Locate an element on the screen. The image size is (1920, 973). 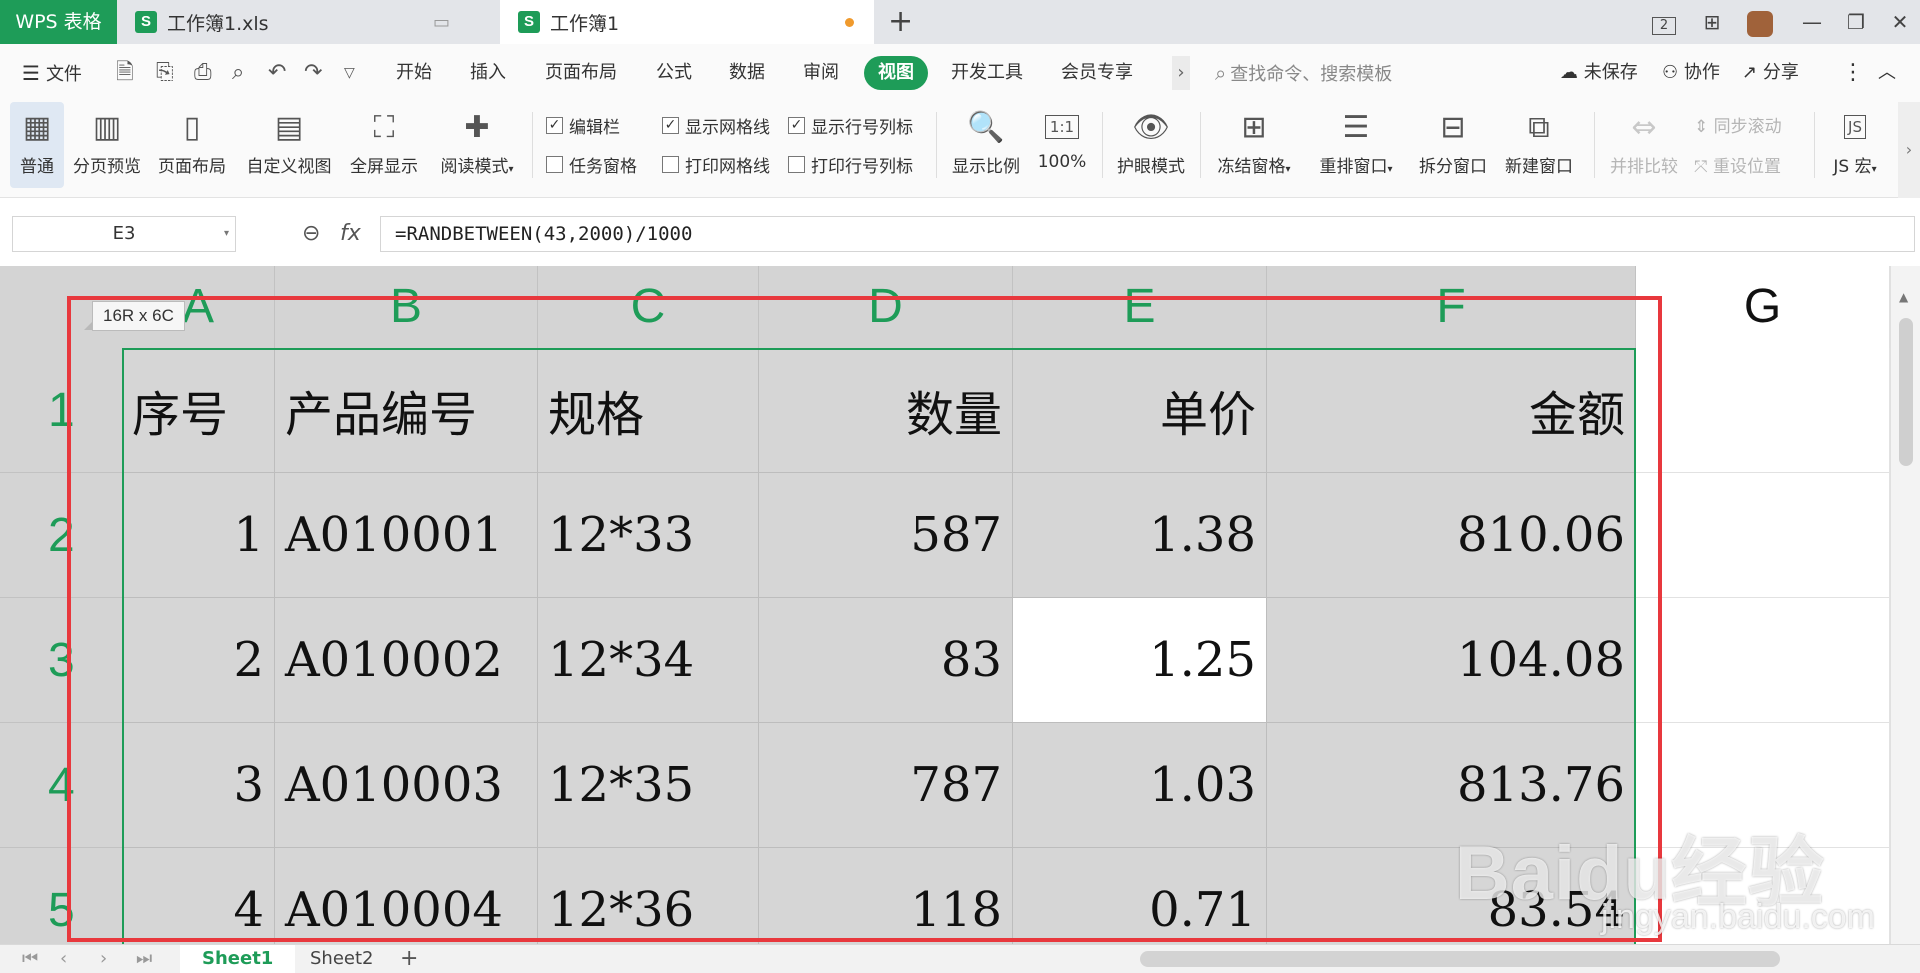
row-header-4: 4 is located at coordinates (61, 785).